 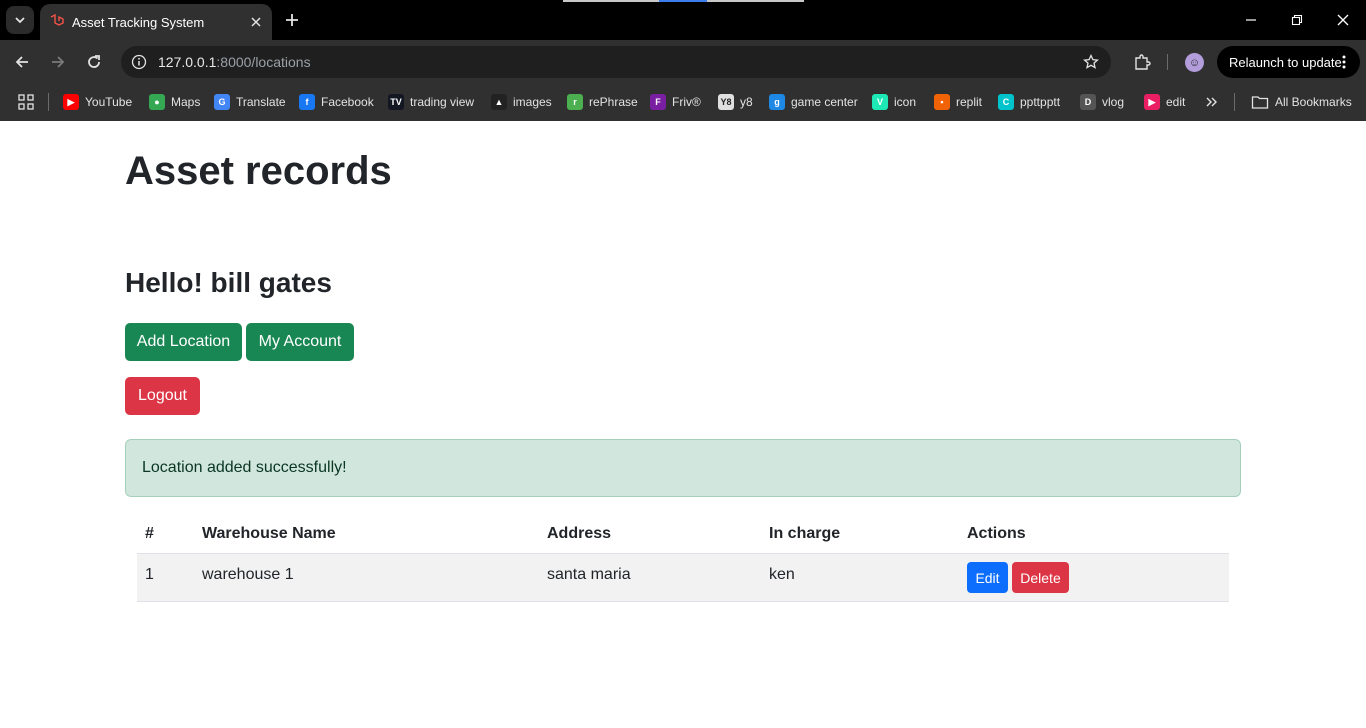 I want to click on user-greeting: Hello! bill gates, so click(x=228, y=282).